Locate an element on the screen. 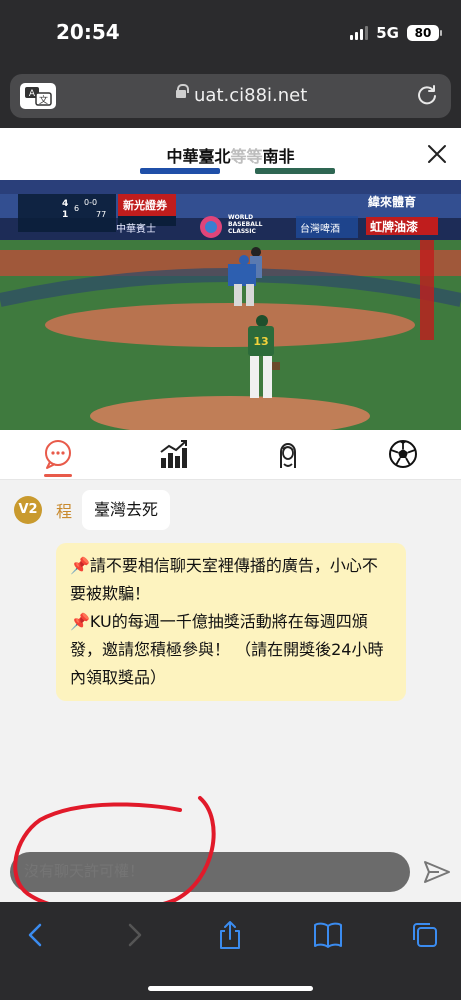  score-home: 4 is located at coordinates (65, 204).